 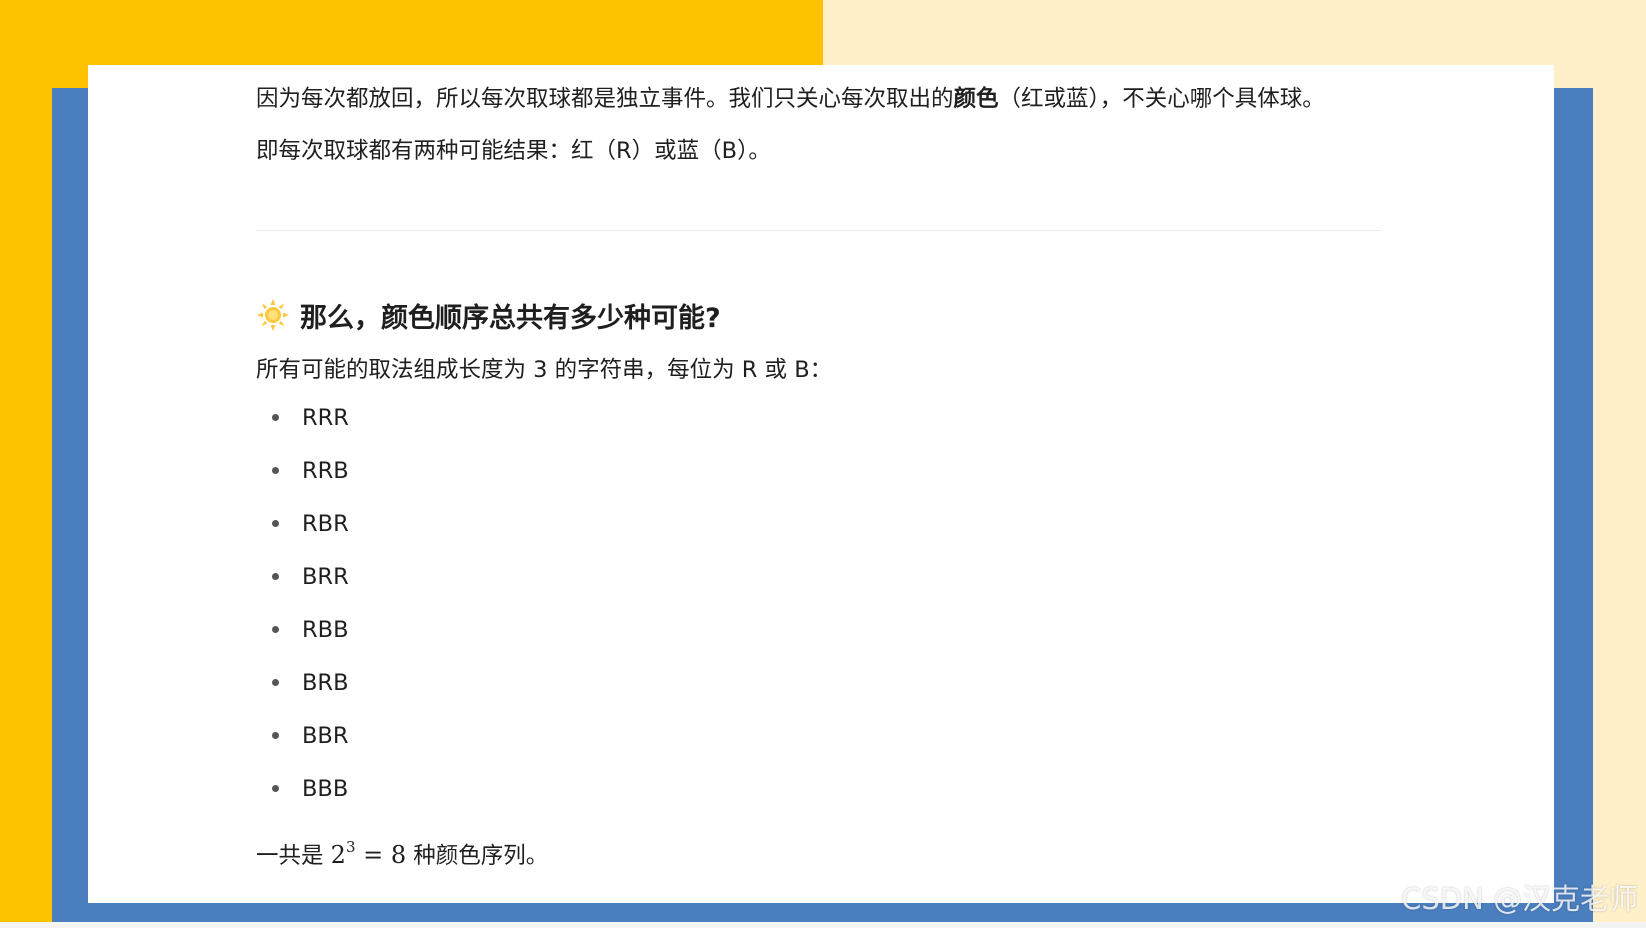 I want to click on list-item: BBB, so click(x=302, y=788).